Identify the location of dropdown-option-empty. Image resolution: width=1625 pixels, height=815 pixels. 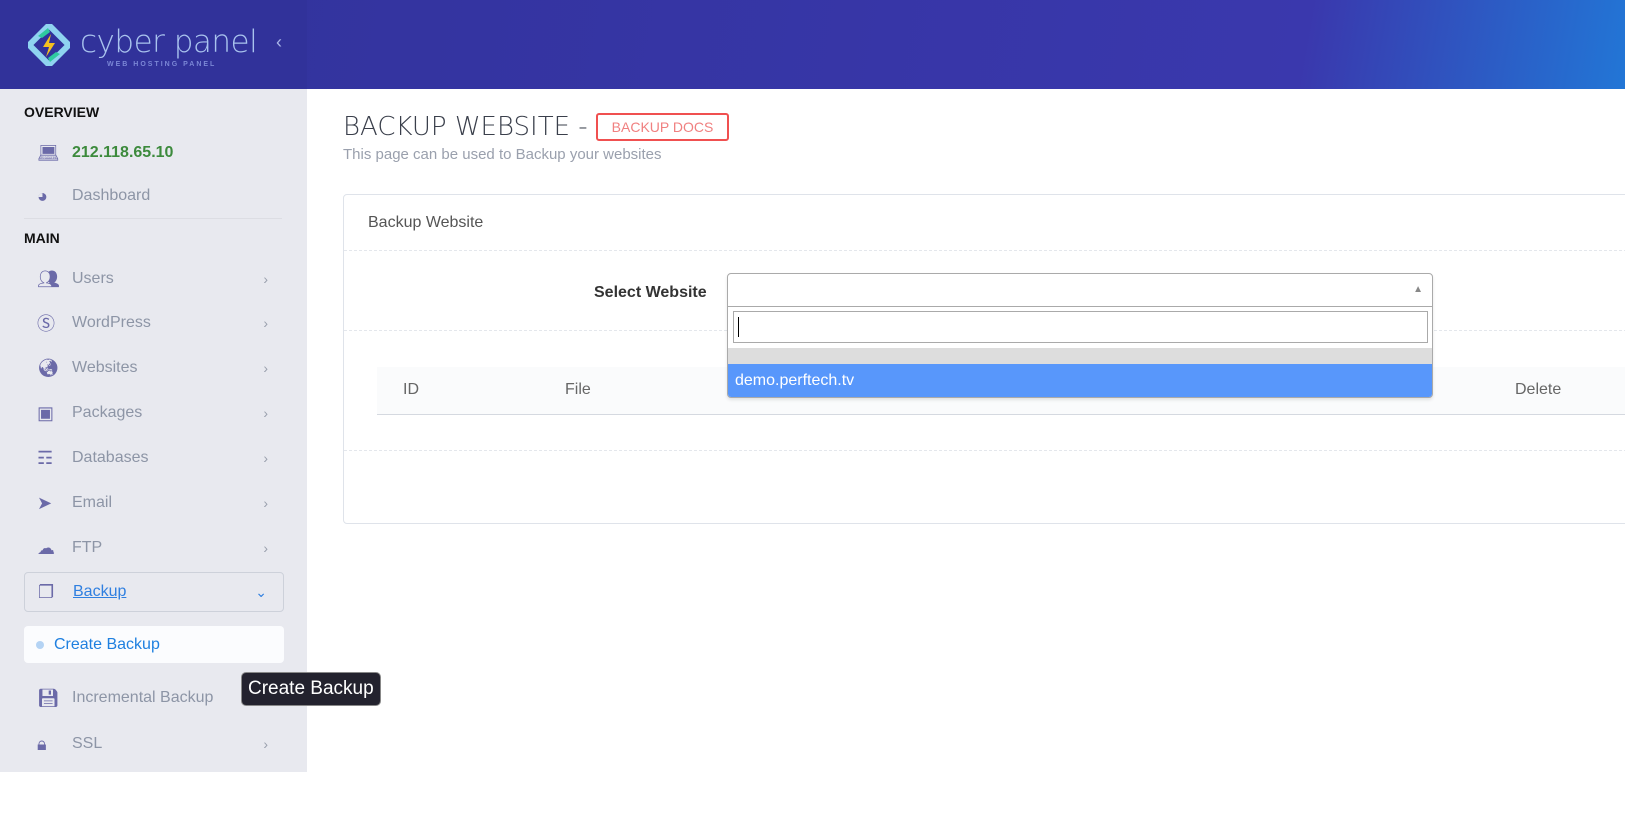
(1080, 356).